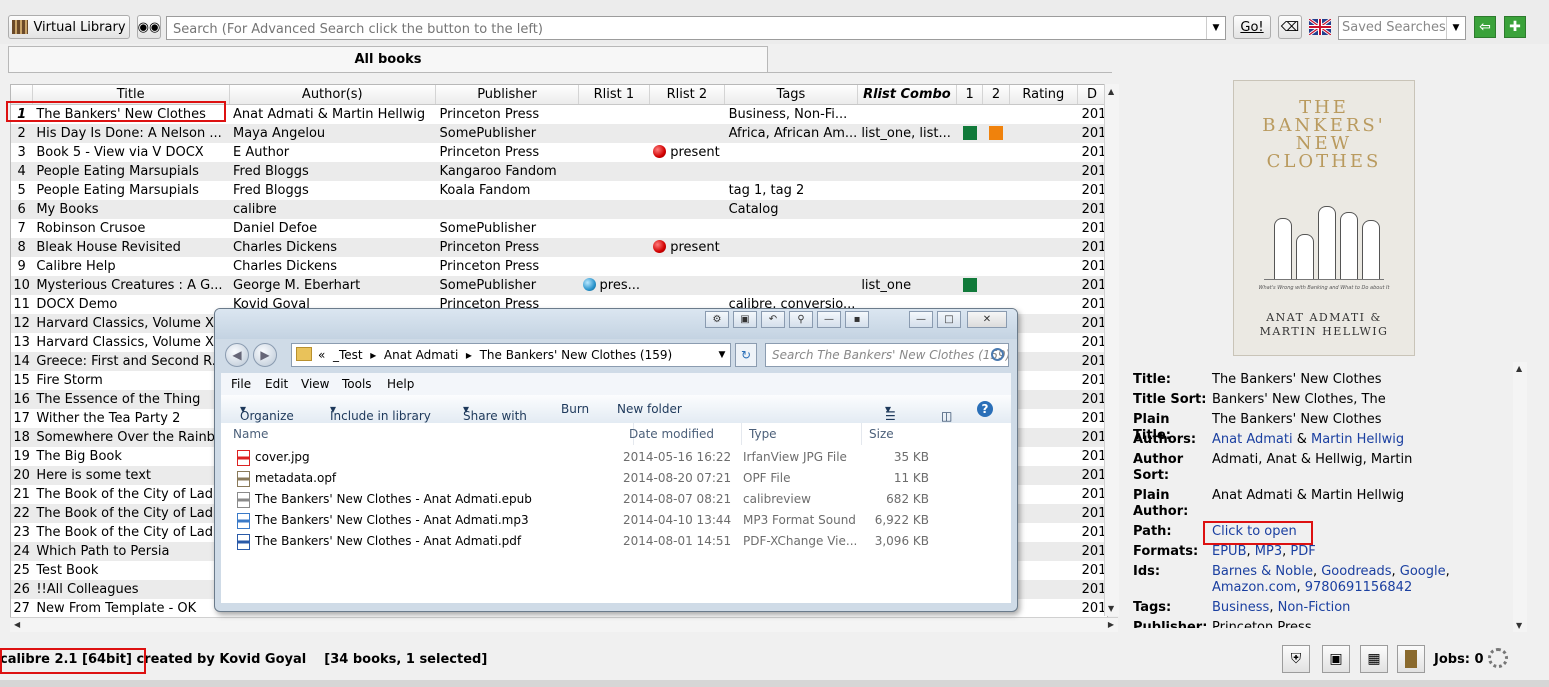 This screenshot has height=687, width=1549. I want to click on menu-file: File, so click(241, 384).